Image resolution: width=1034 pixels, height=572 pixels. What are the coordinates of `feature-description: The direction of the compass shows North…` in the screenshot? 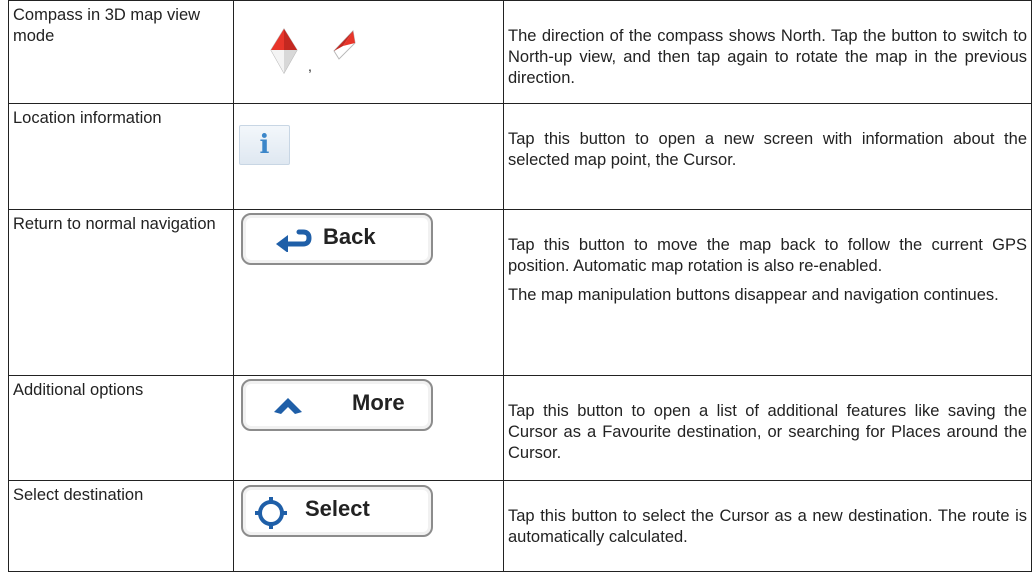 It's located at (767, 57).